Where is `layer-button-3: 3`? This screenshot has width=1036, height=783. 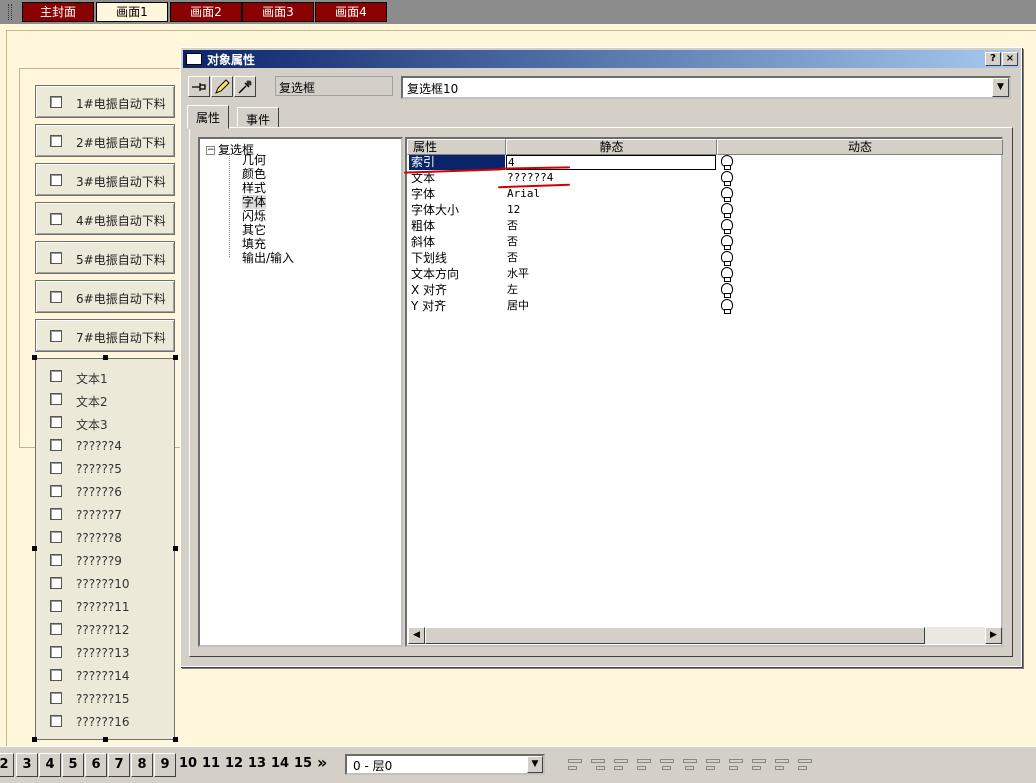 layer-button-3: 3 is located at coordinates (27, 765).